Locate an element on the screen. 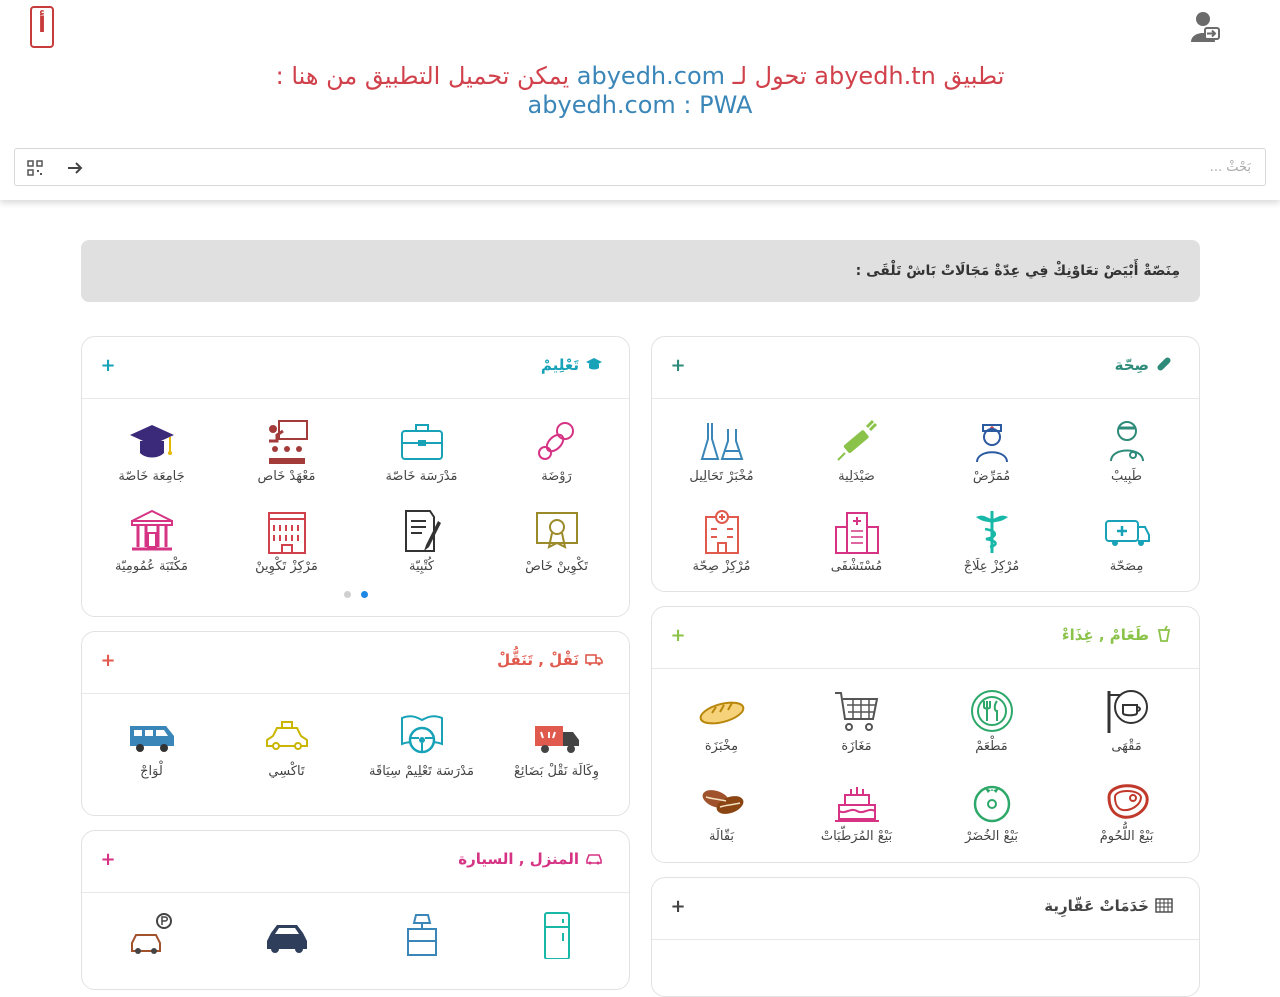 The width and height of the screenshot is (1280, 997). grid-item-private-university: جَامِعَة خَاصّة is located at coordinates (151, 451).